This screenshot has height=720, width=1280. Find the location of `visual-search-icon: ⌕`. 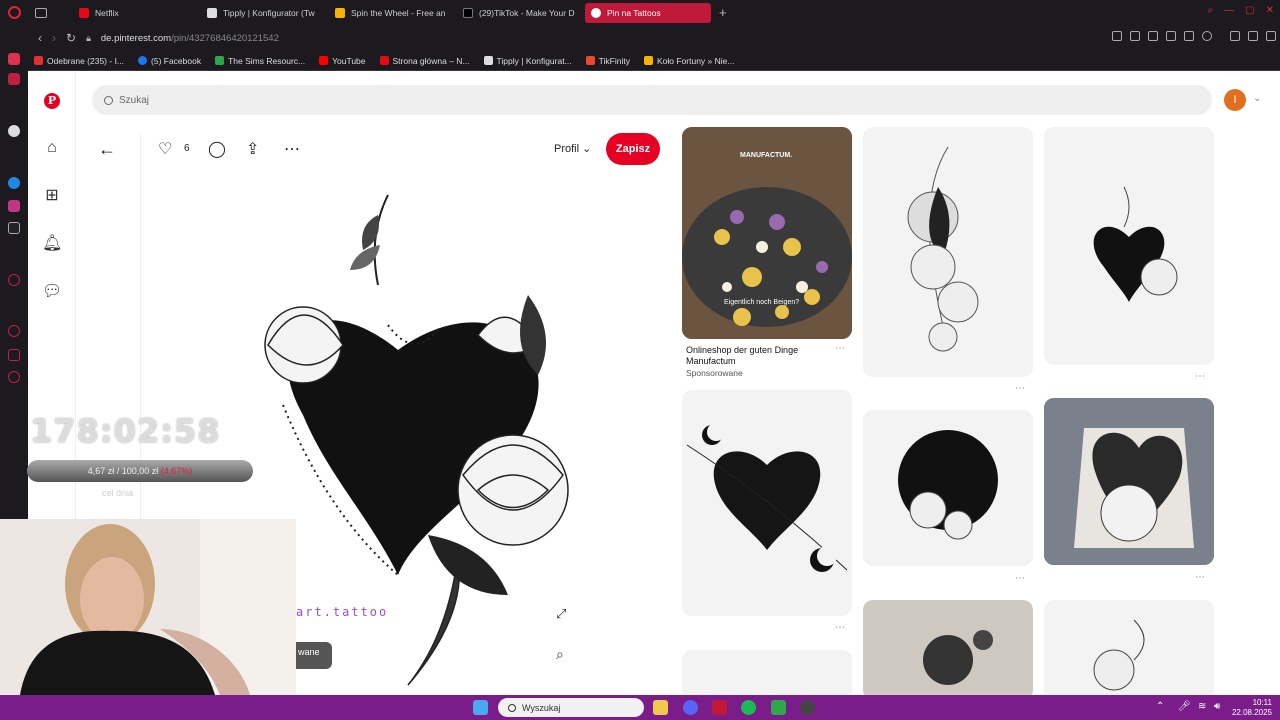

visual-search-icon: ⌕ is located at coordinates (560, 654).